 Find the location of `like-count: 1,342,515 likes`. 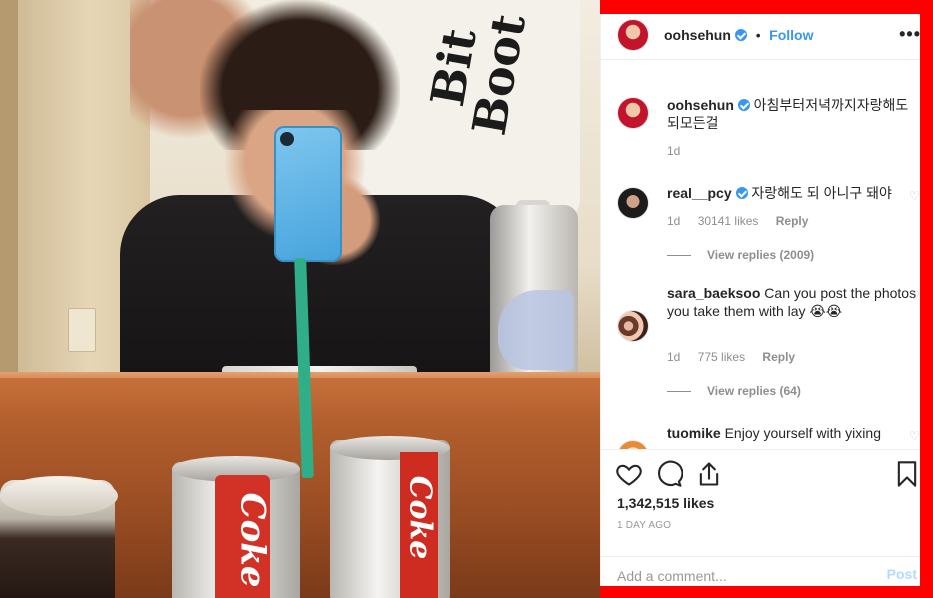

like-count: 1,342,515 likes is located at coordinates (665, 503).